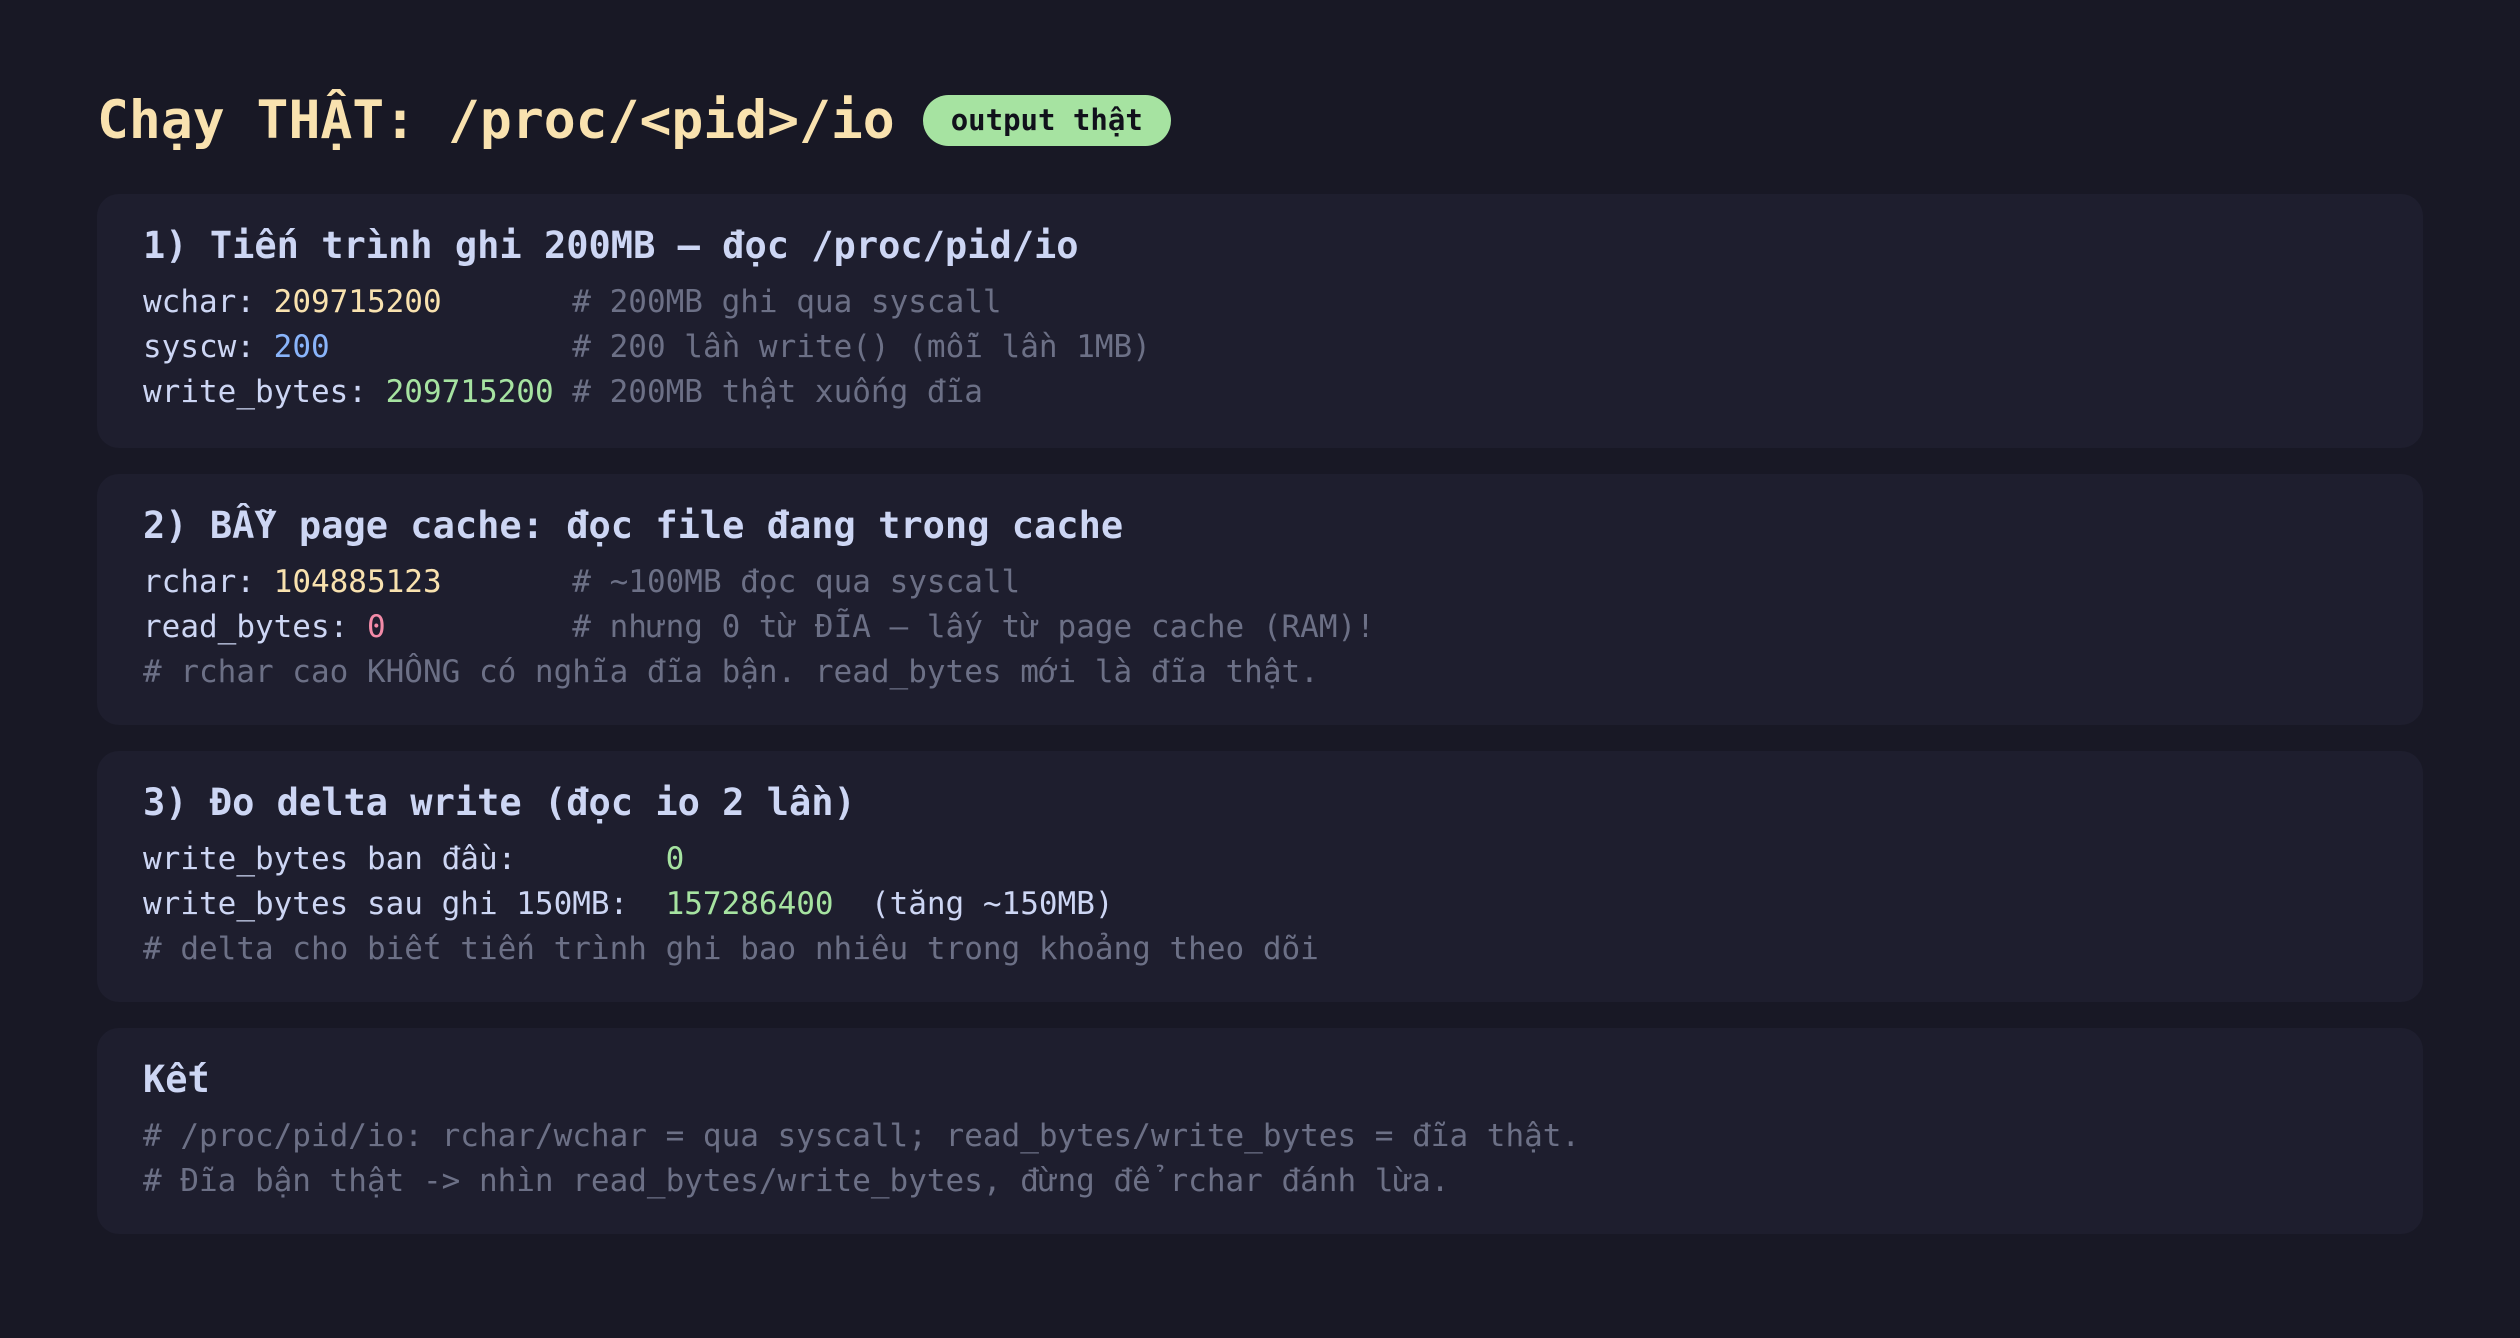 The width and height of the screenshot is (2520, 1338). What do you see at coordinates (404, 904) in the screenshot?
I see `io-key: write_bytes sau ghi 150MB:` at bounding box center [404, 904].